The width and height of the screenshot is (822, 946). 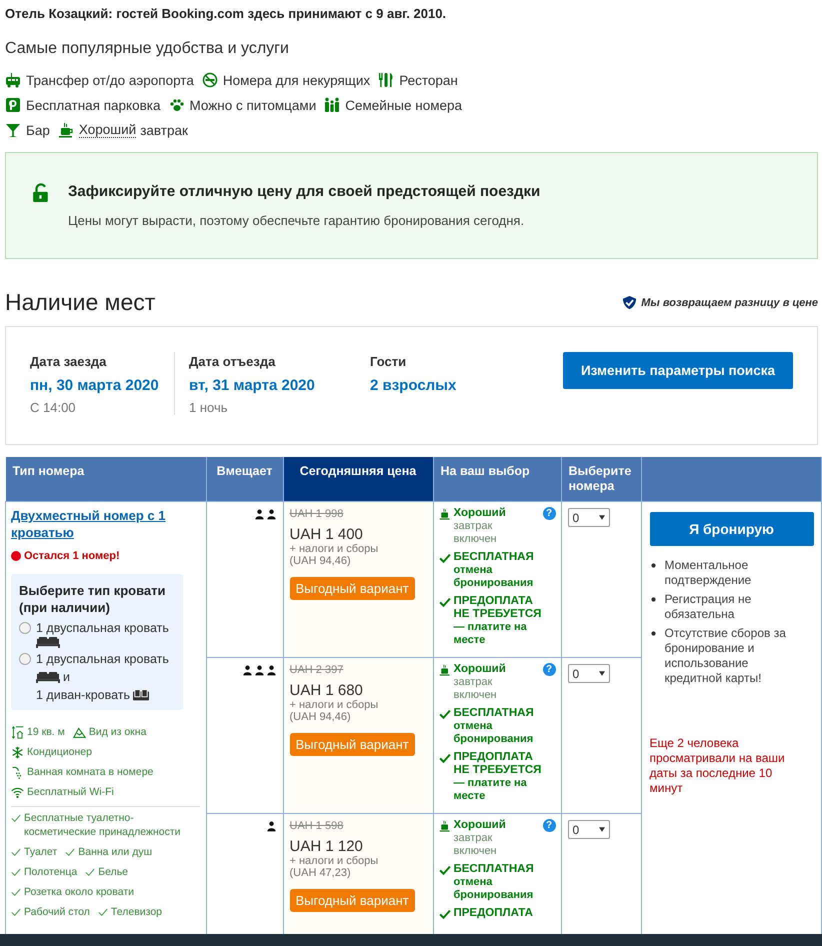 What do you see at coordinates (403, 105) in the screenshot?
I see `facility-label: Семейные номера` at bounding box center [403, 105].